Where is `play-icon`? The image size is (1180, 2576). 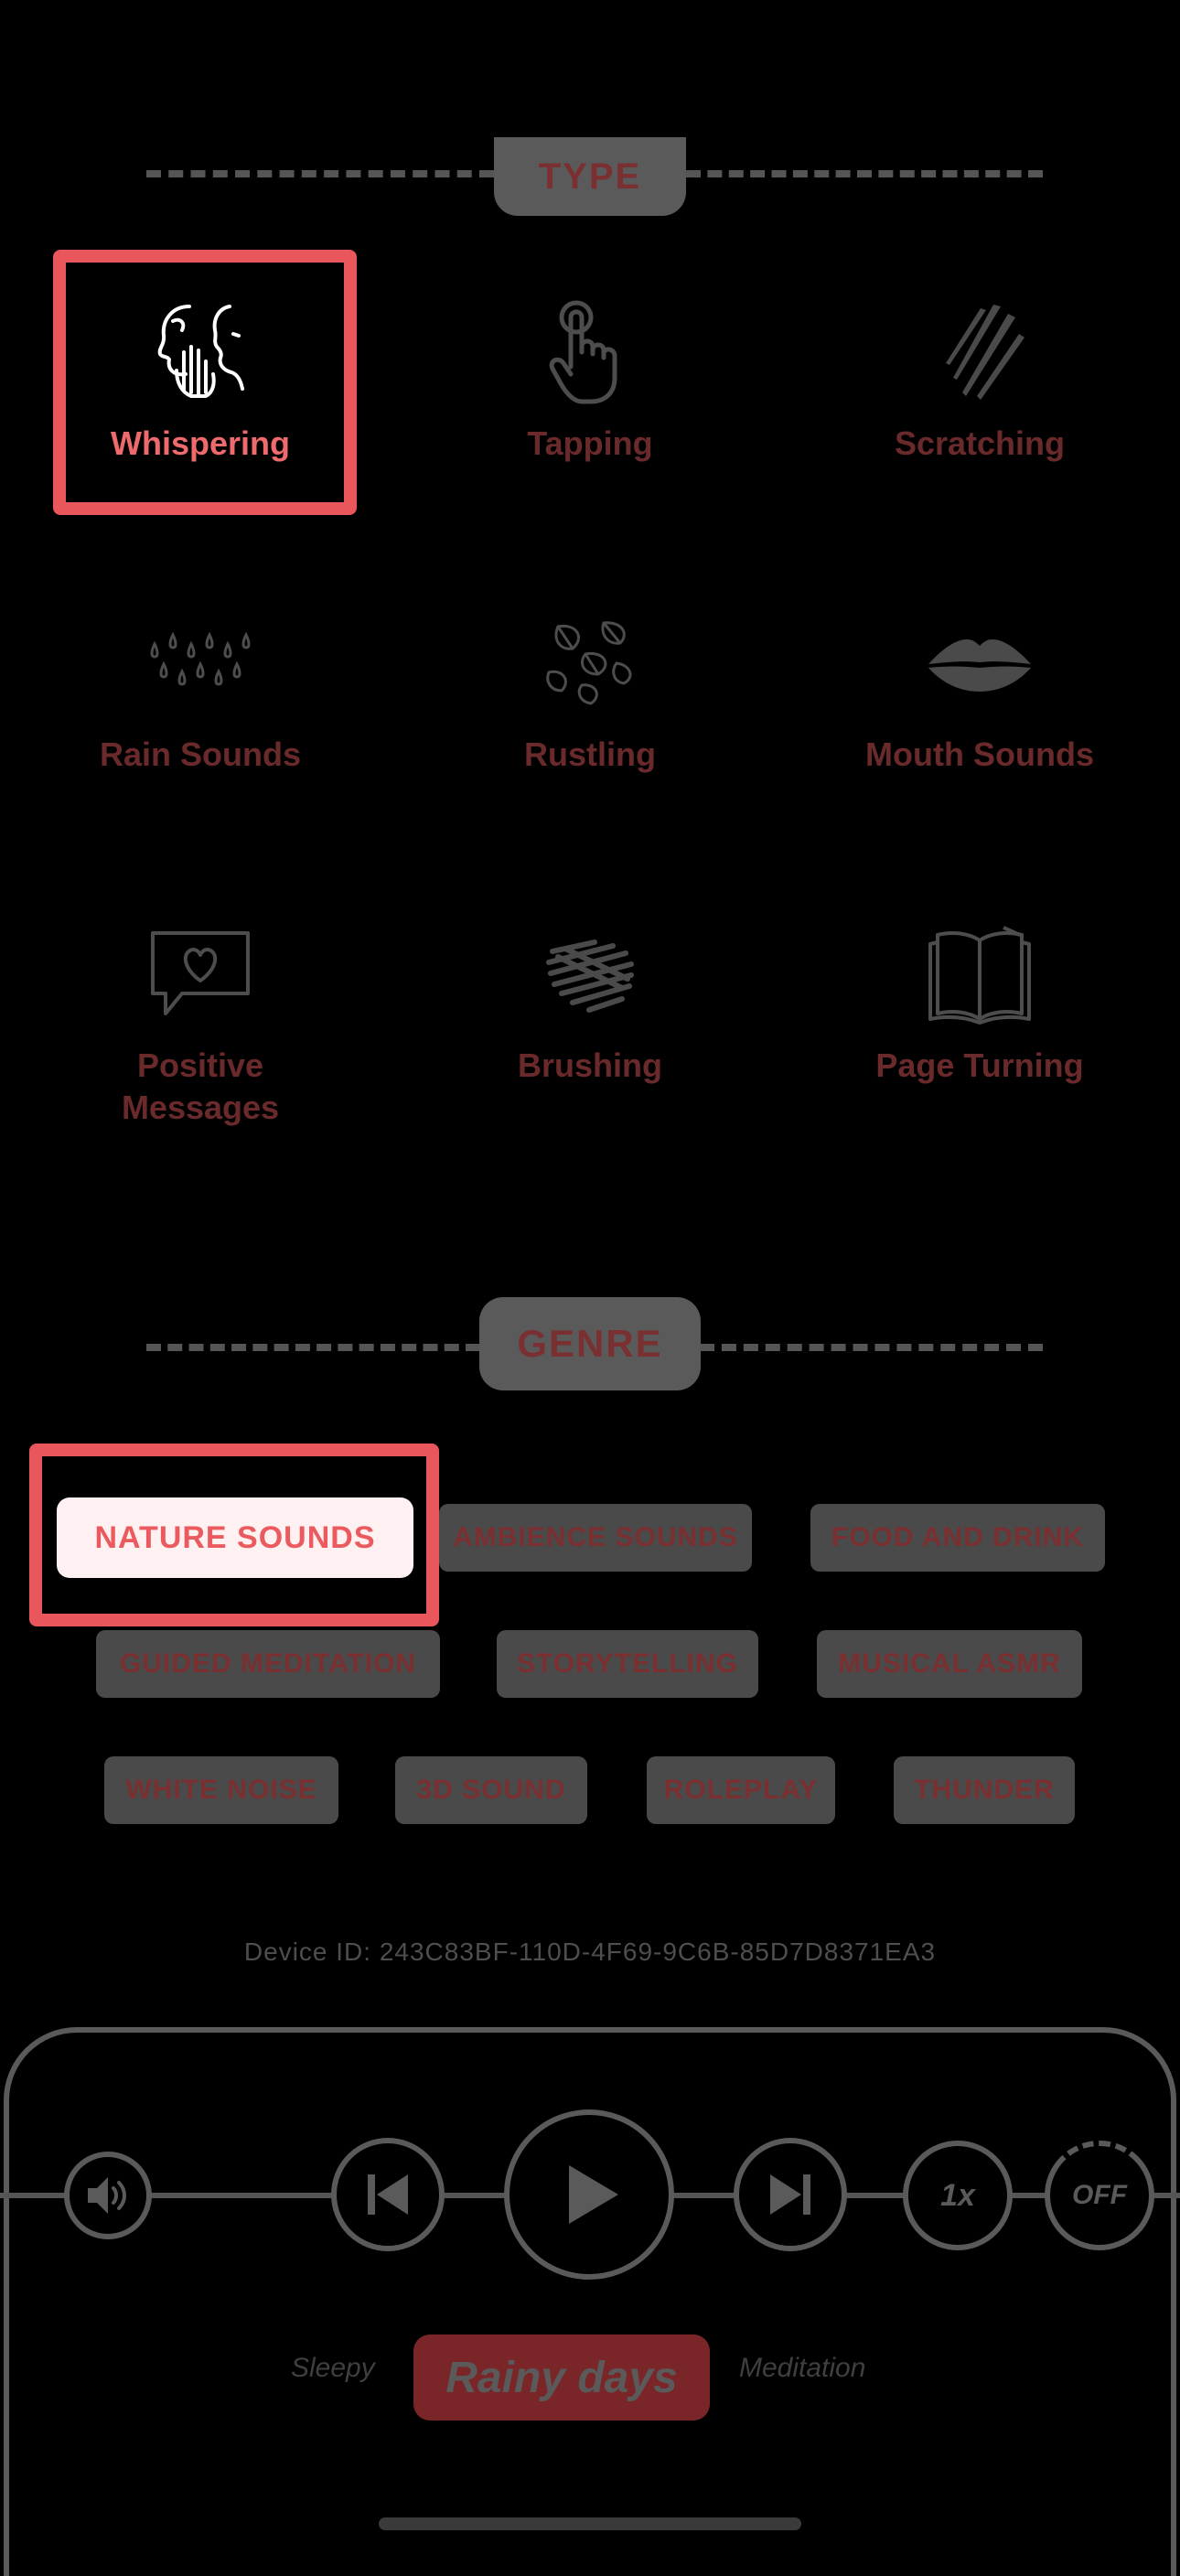 play-icon is located at coordinates (593, 2194).